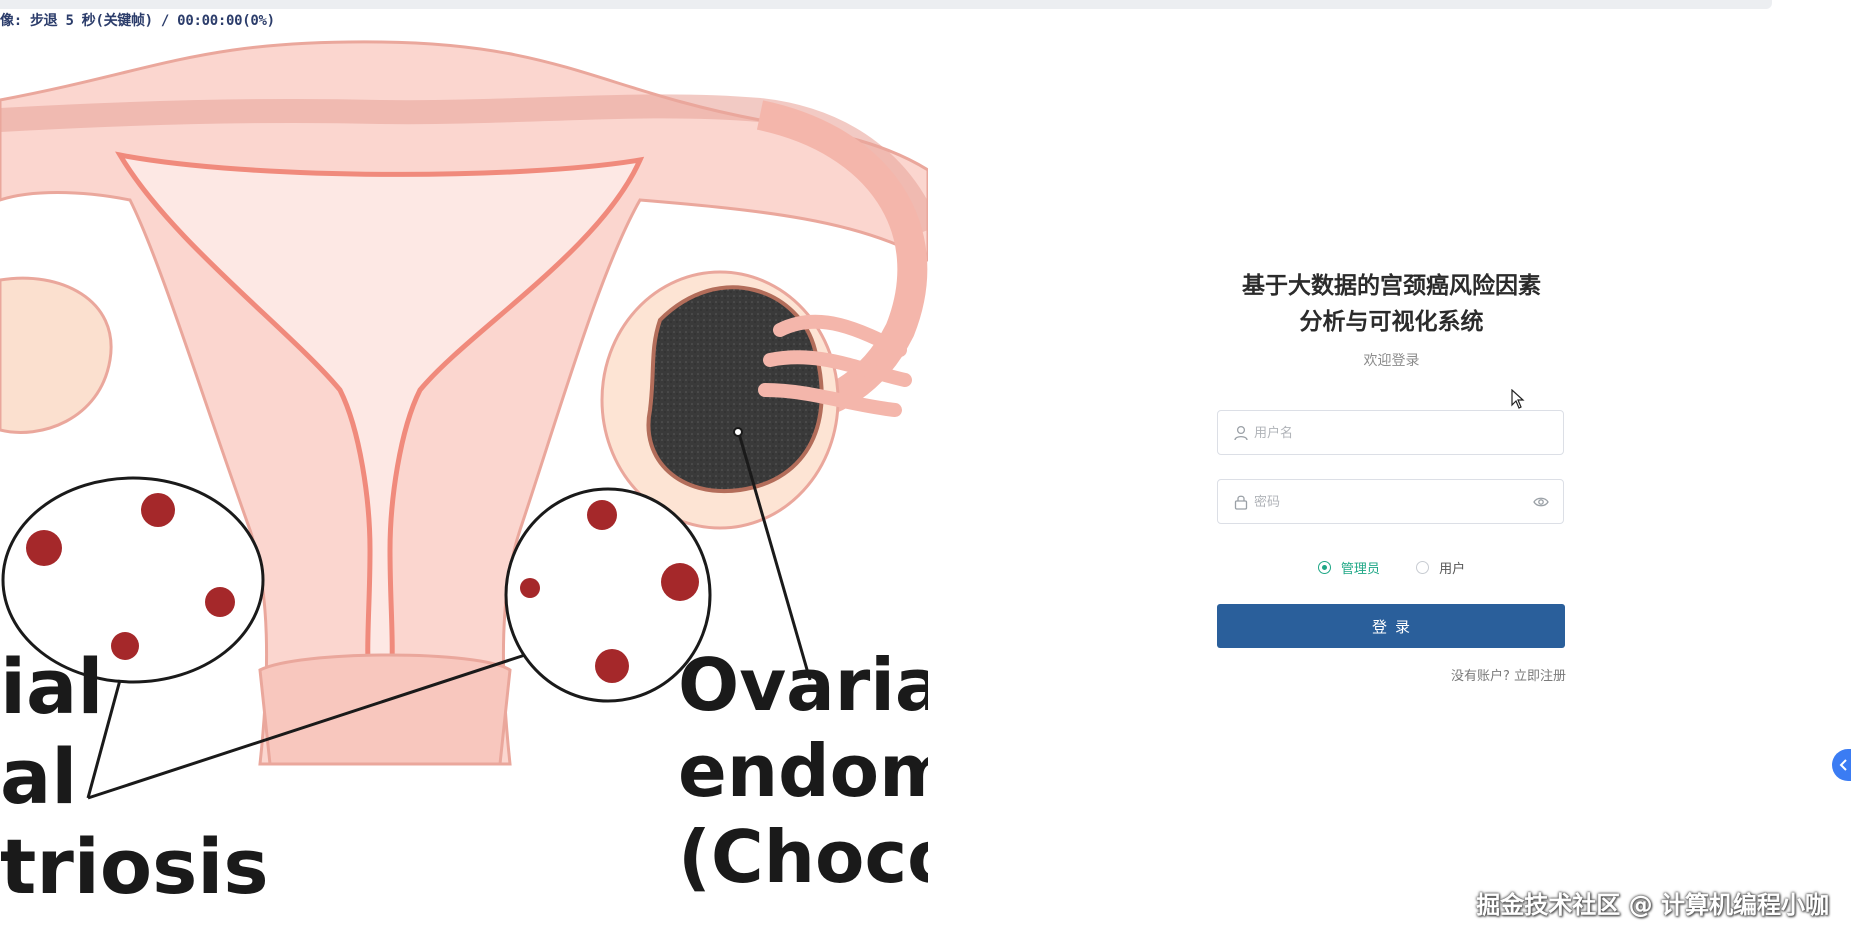 The width and height of the screenshot is (1851, 941). What do you see at coordinates (1391, 286) in the screenshot?
I see `system-title-line-1: 基于大数据的宫颈癌风险因素` at bounding box center [1391, 286].